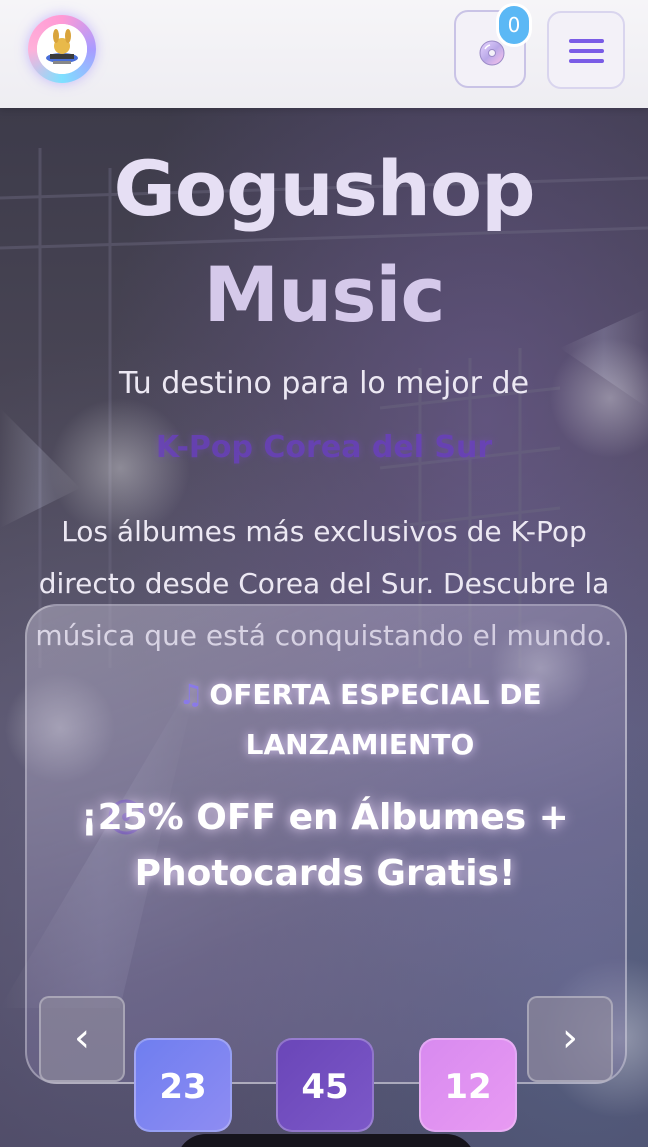 The width and height of the screenshot is (648, 1147). Describe the element at coordinates (325, 1085) in the screenshot. I see `countdown-hours: 45` at that location.